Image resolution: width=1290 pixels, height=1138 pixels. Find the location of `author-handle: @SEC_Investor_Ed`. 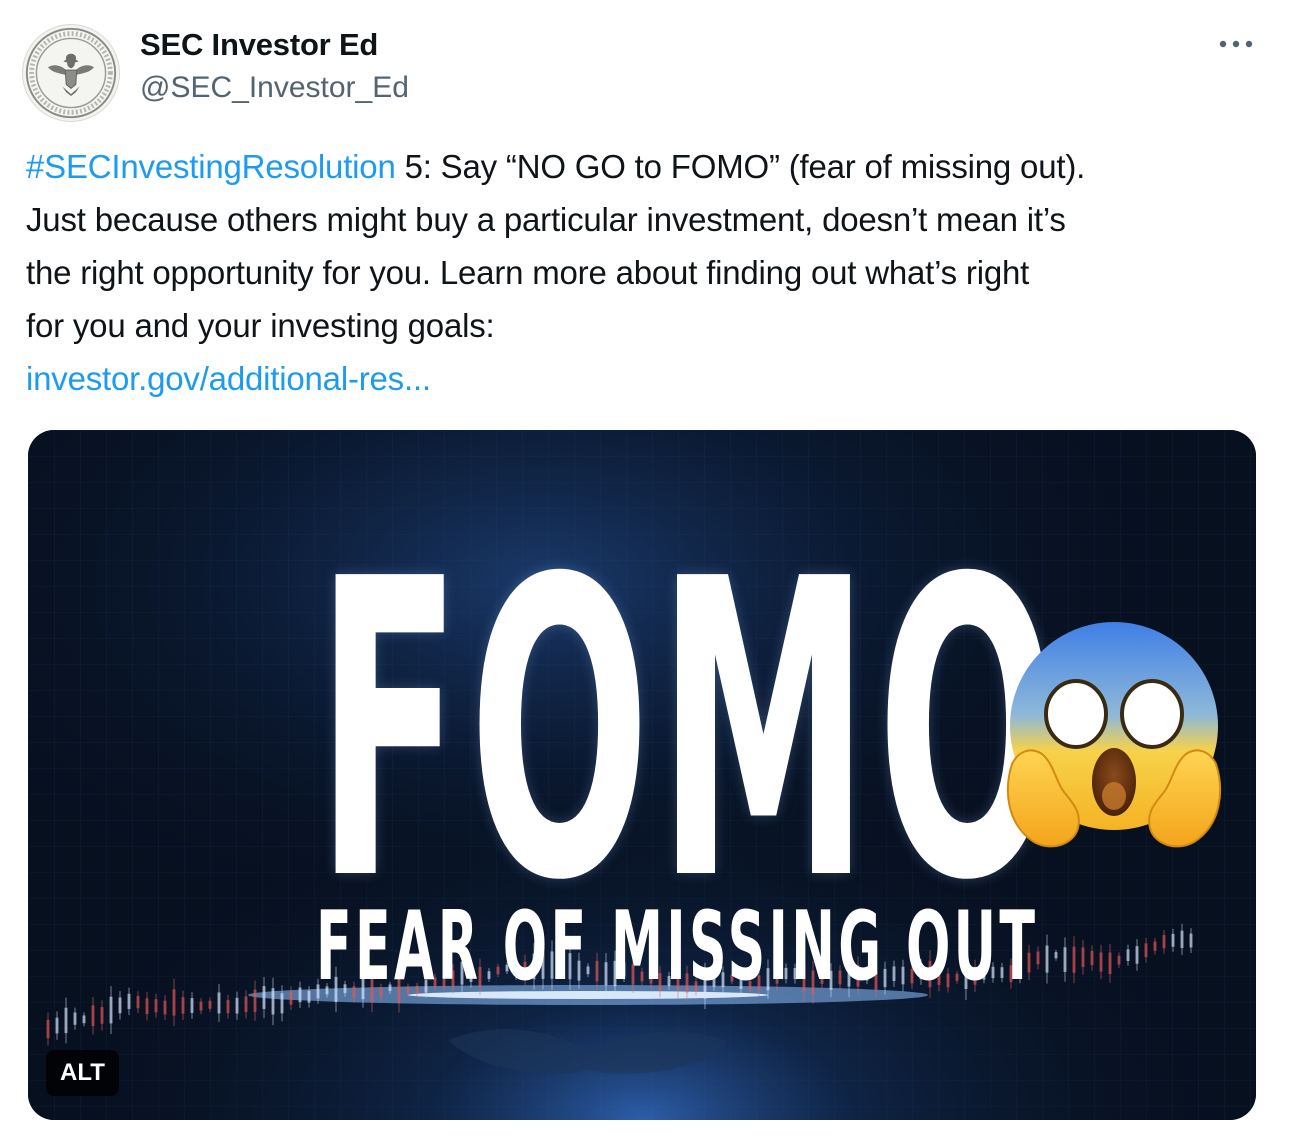

author-handle: @SEC_Investor_Ed is located at coordinates (274, 88).